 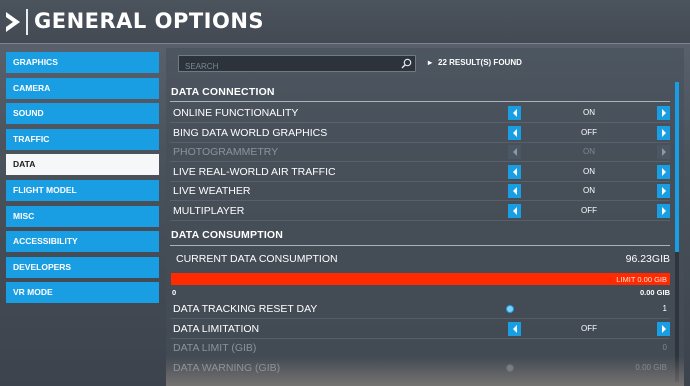 I want to click on scrollbar-thumb, so click(x=677, y=167).